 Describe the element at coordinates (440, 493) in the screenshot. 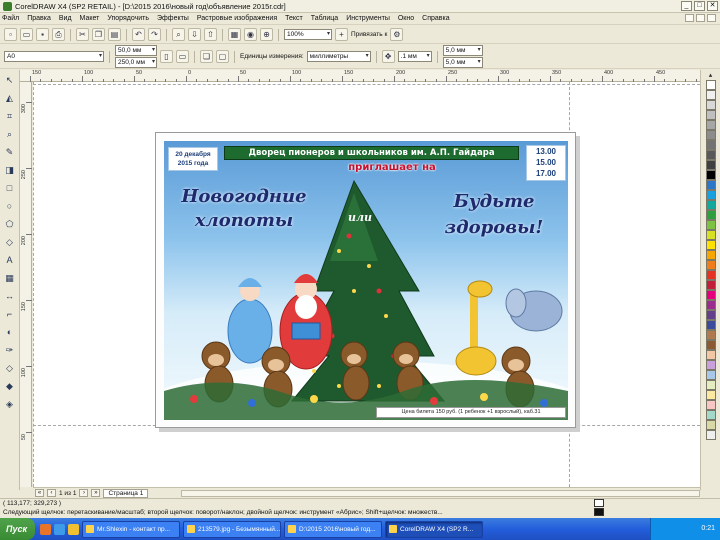

I see `horizontal-scrollbar` at that location.